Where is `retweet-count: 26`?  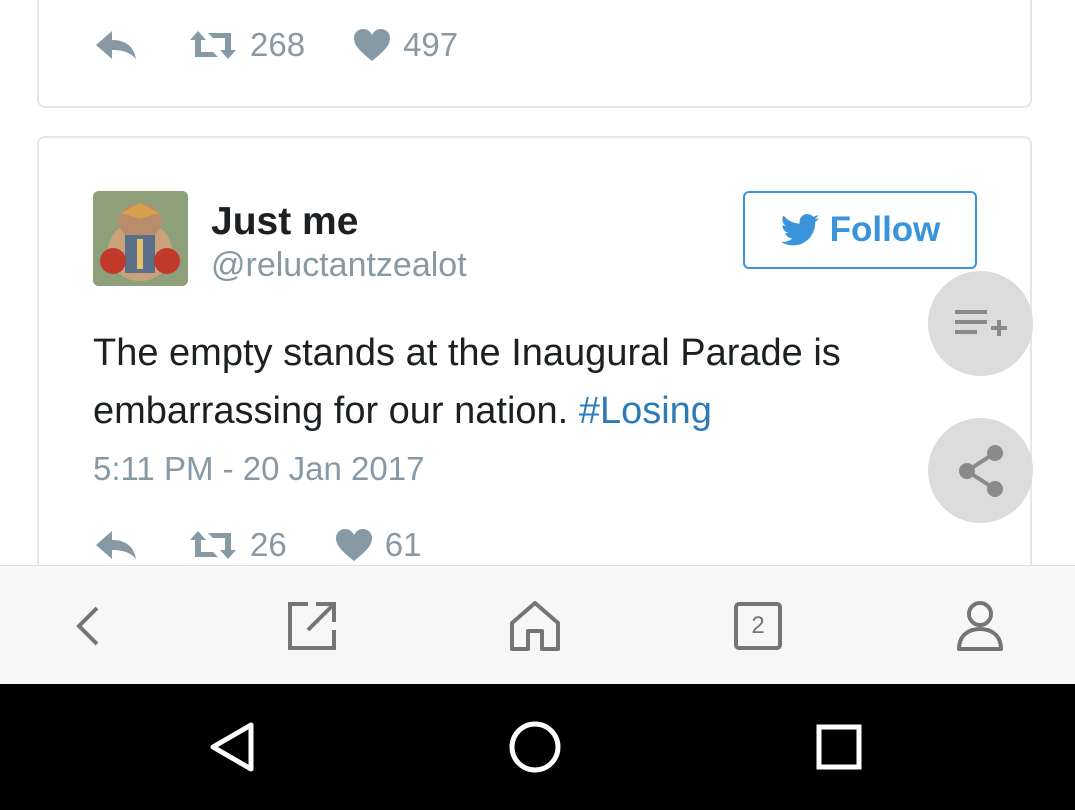
retweet-count: 26 is located at coordinates (268, 544).